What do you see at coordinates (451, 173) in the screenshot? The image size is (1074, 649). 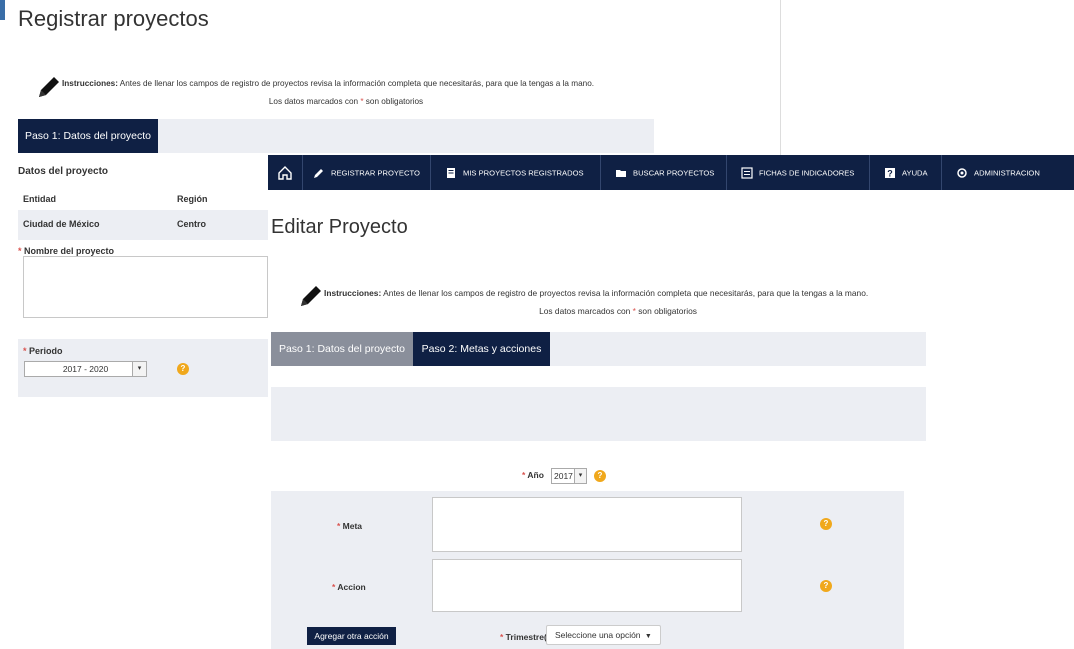 I see `document-icon` at bounding box center [451, 173].